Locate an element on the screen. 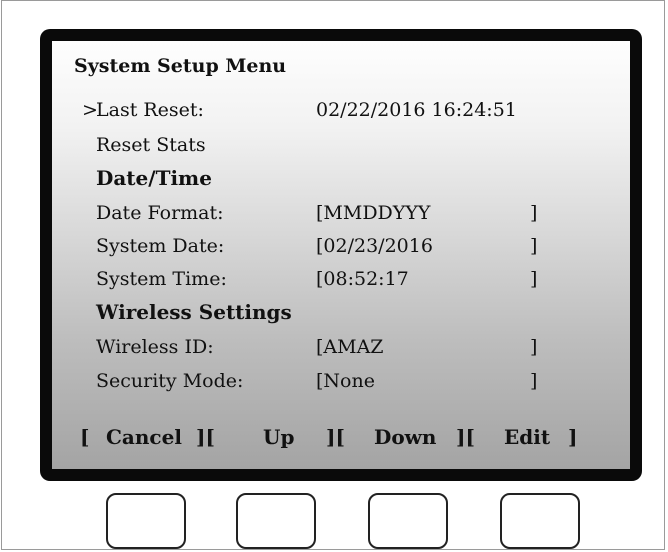 This screenshot has height=552, width=668. section-label: Date/Time is located at coordinates (154, 178).